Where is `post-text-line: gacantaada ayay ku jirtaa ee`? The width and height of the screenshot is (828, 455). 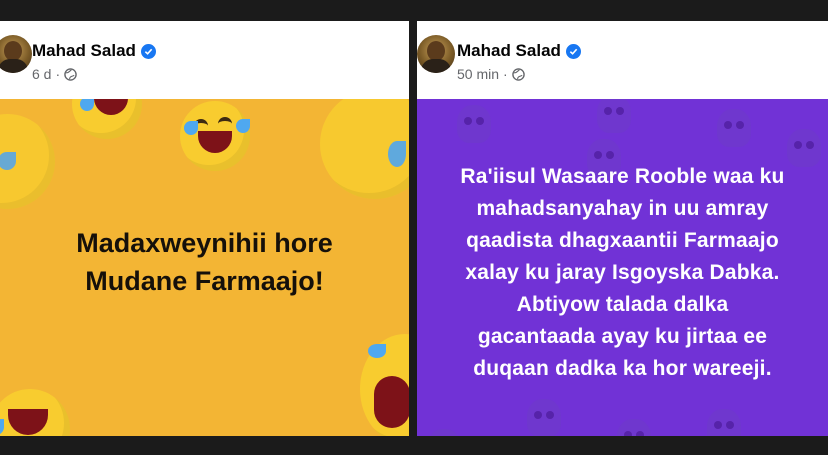
post-text-line: gacantaada ayay ku jirtaa ee is located at coordinates (622, 336).